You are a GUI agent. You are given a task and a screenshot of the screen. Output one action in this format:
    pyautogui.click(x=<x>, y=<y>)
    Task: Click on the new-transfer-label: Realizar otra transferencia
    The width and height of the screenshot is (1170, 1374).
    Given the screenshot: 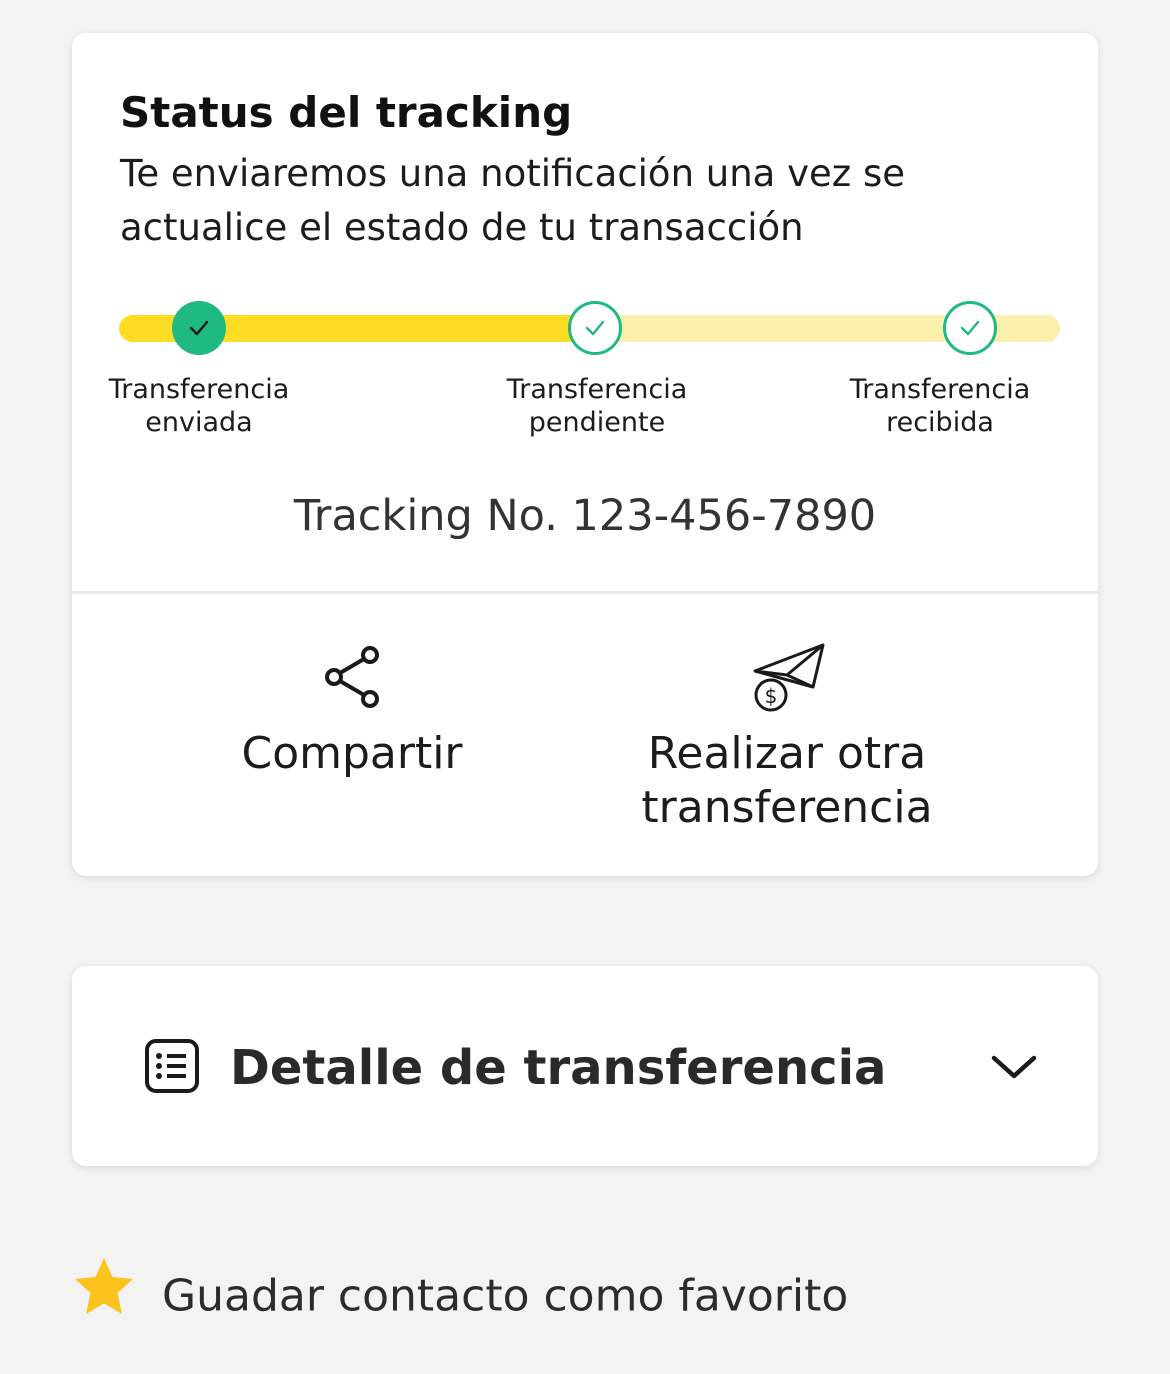 What is the action you would take?
    pyautogui.click(x=787, y=780)
    